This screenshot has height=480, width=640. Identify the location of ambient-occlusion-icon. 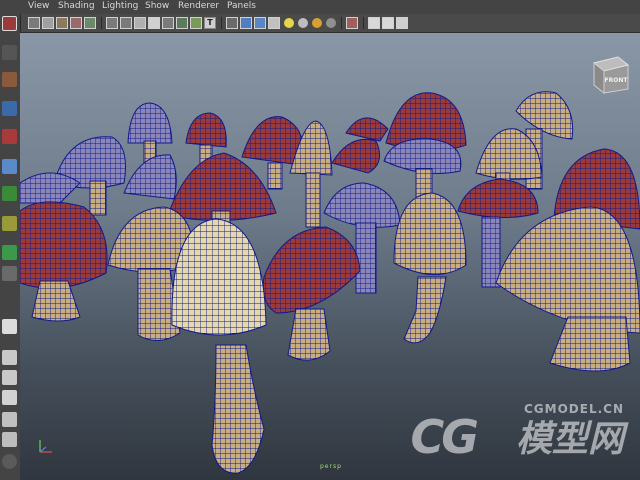
(331, 23).